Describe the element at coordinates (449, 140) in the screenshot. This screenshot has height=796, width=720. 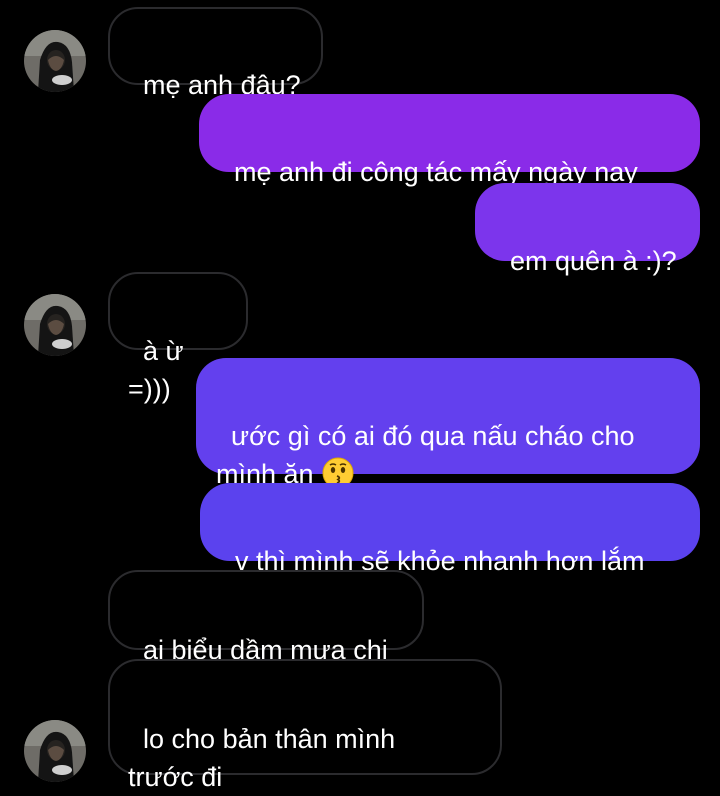
I see `outgoing-message-bubble: mẹ anh đi công tác mấy ngày nay` at that location.